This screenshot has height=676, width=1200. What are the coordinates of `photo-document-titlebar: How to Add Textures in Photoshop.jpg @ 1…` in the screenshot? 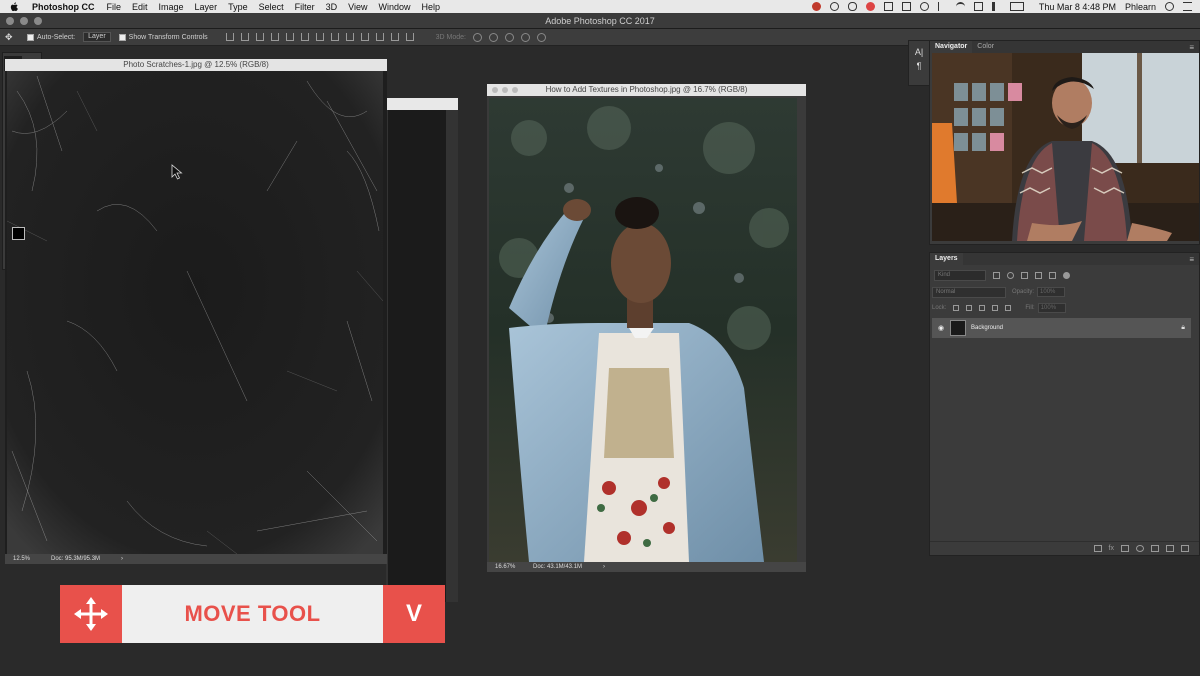 It's located at (646, 90).